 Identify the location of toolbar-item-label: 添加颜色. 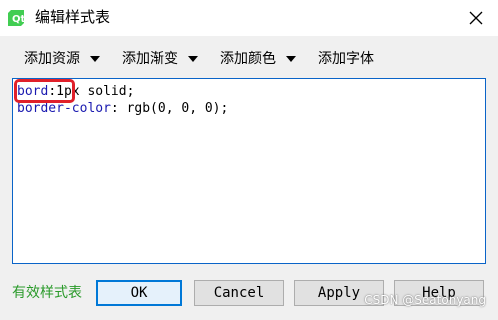
(248, 59).